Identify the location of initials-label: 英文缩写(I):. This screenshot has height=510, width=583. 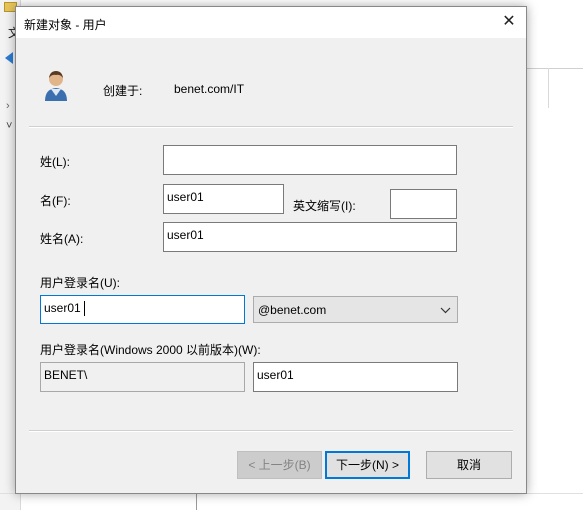
(324, 206).